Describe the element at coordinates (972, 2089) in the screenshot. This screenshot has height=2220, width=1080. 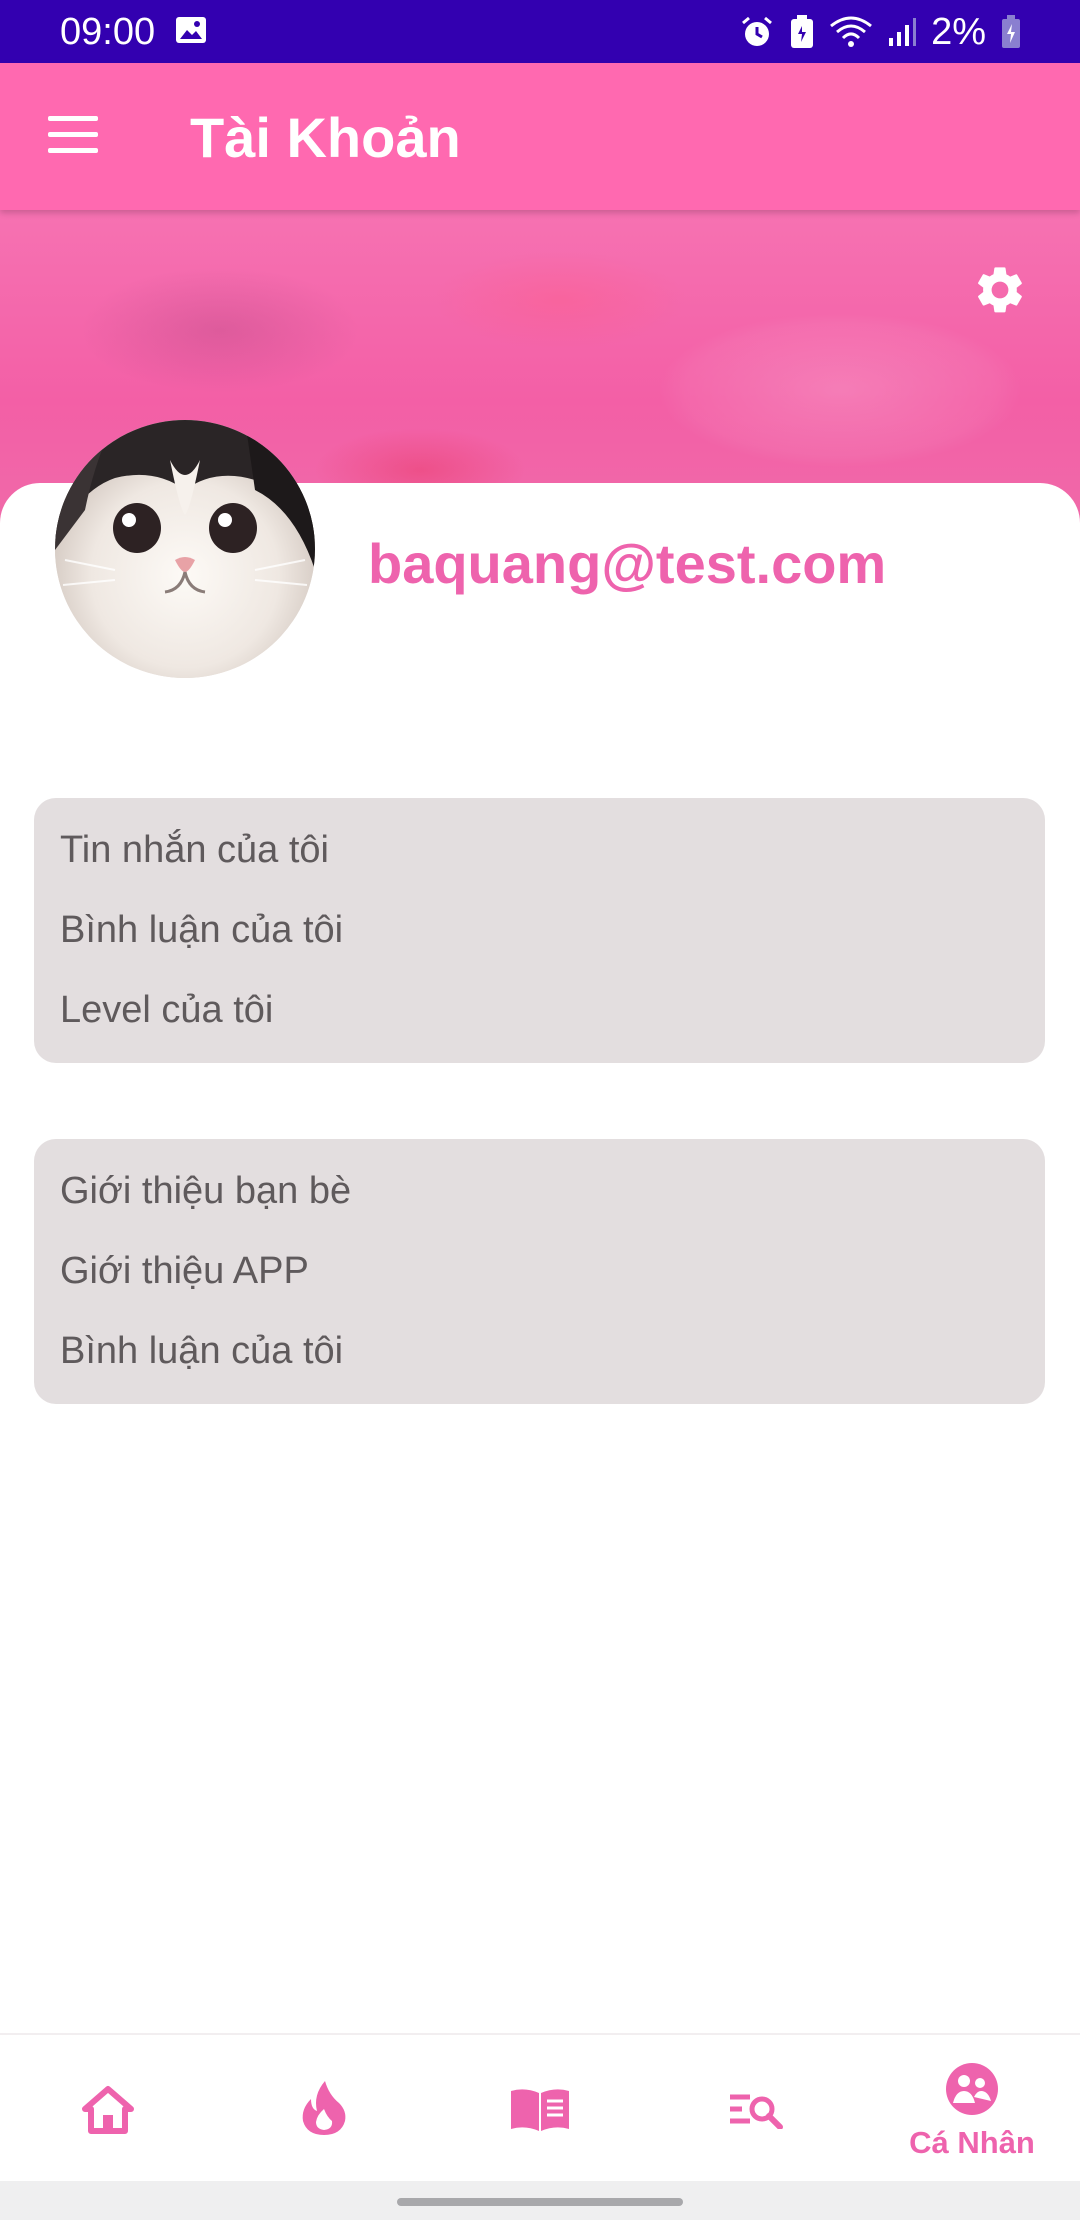
I see `profile-icon` at that location.